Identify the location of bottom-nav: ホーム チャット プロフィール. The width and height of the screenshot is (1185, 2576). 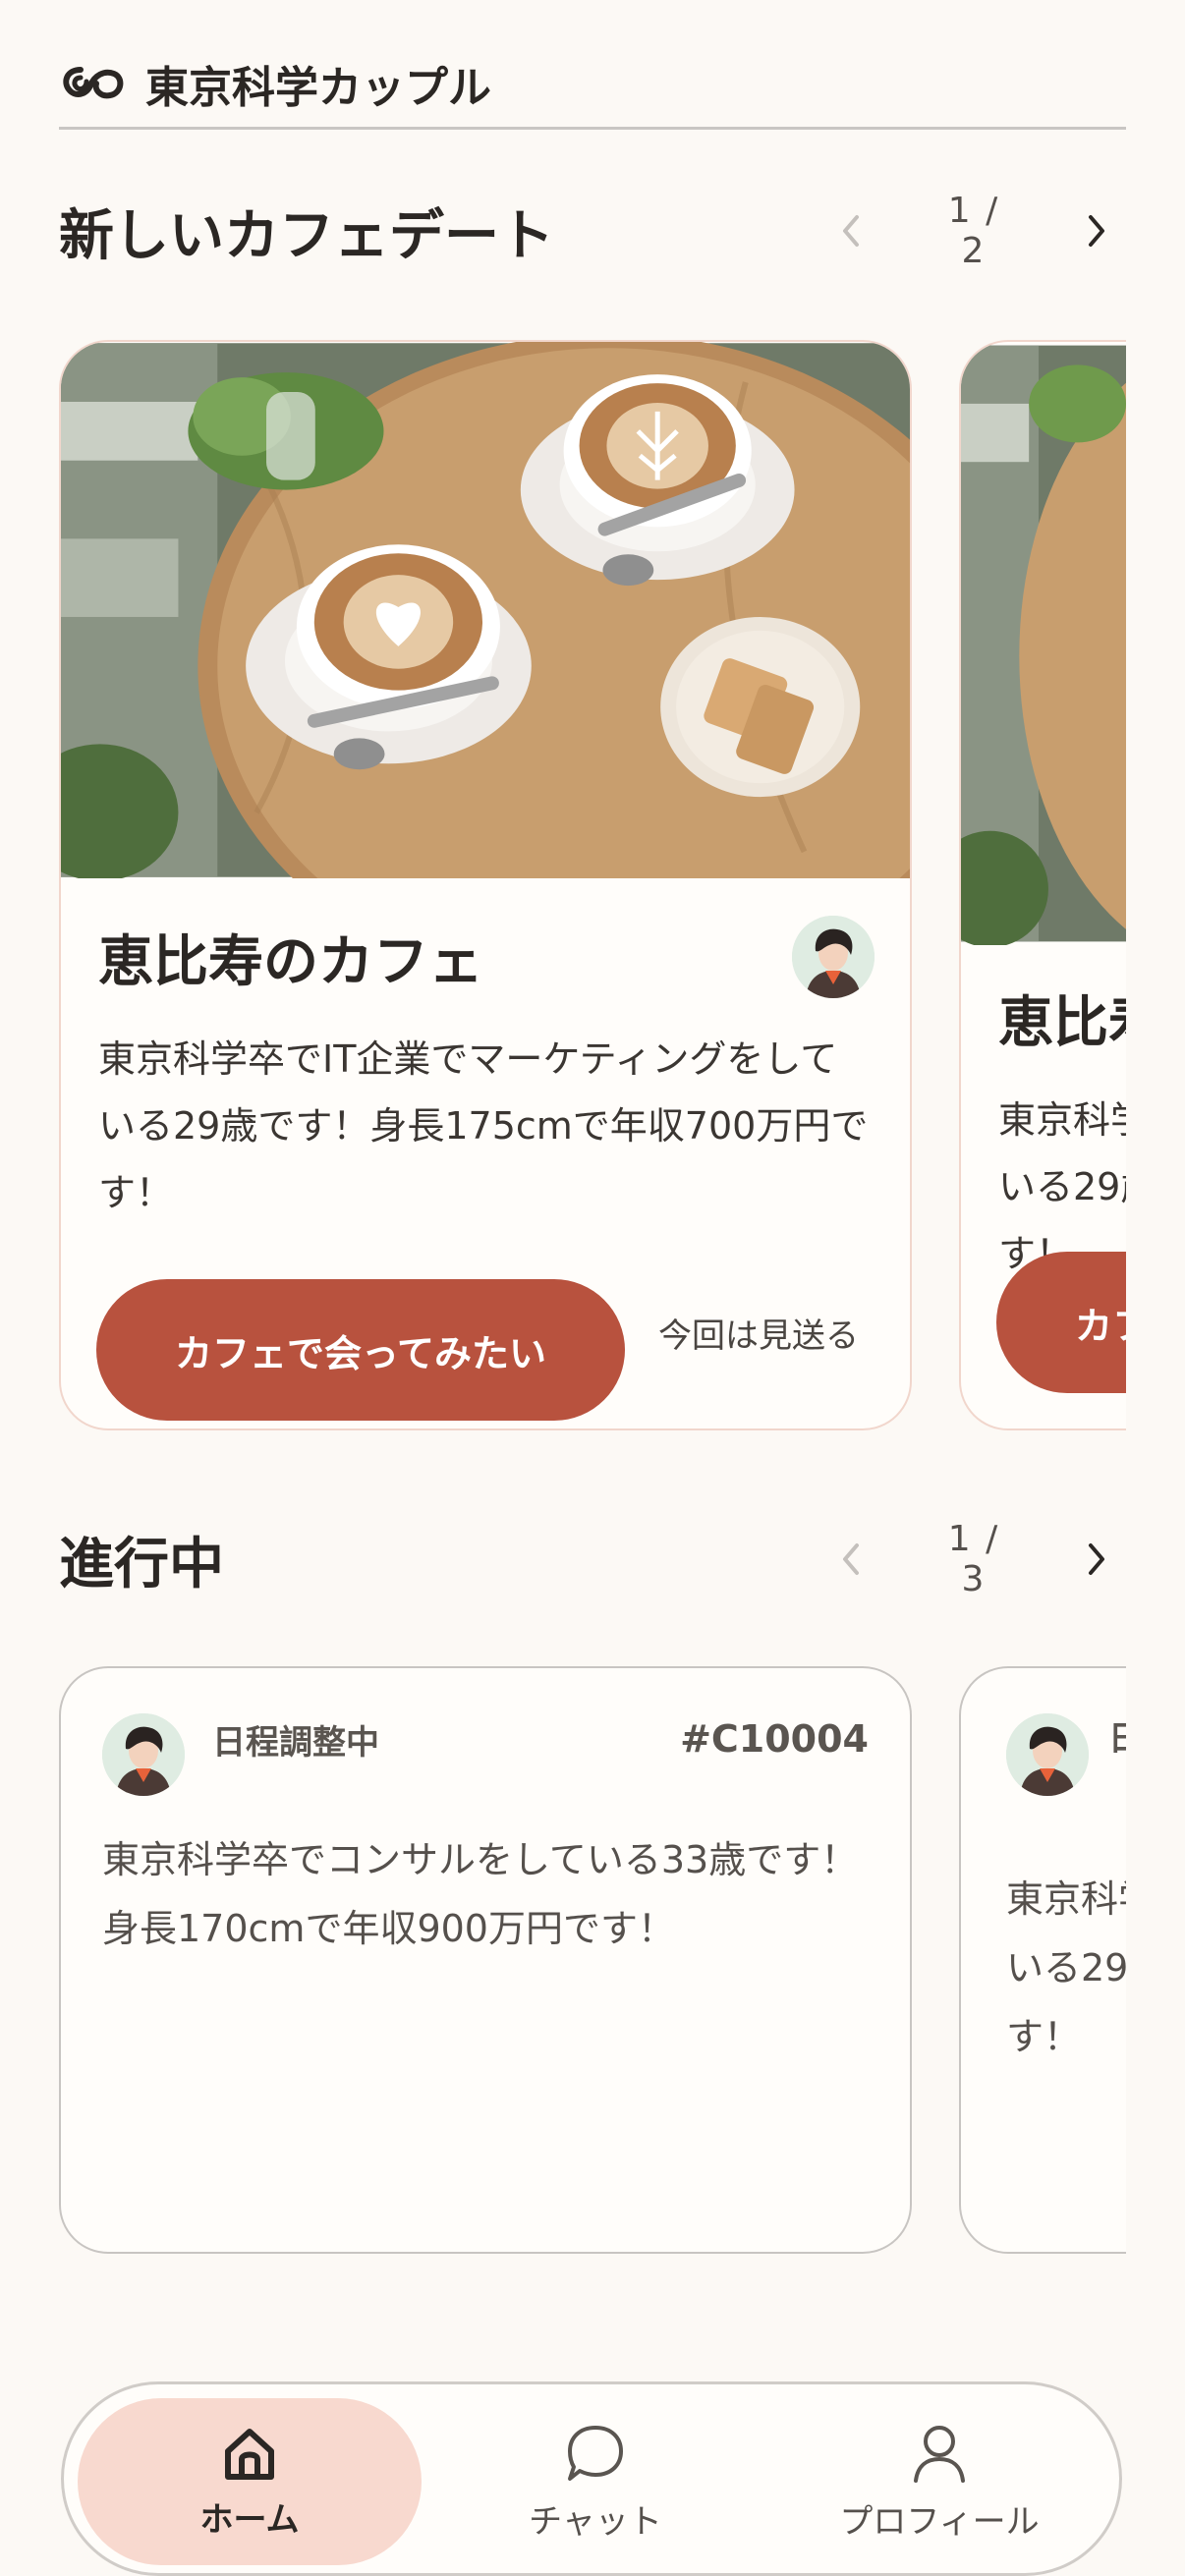
(592, 2478).